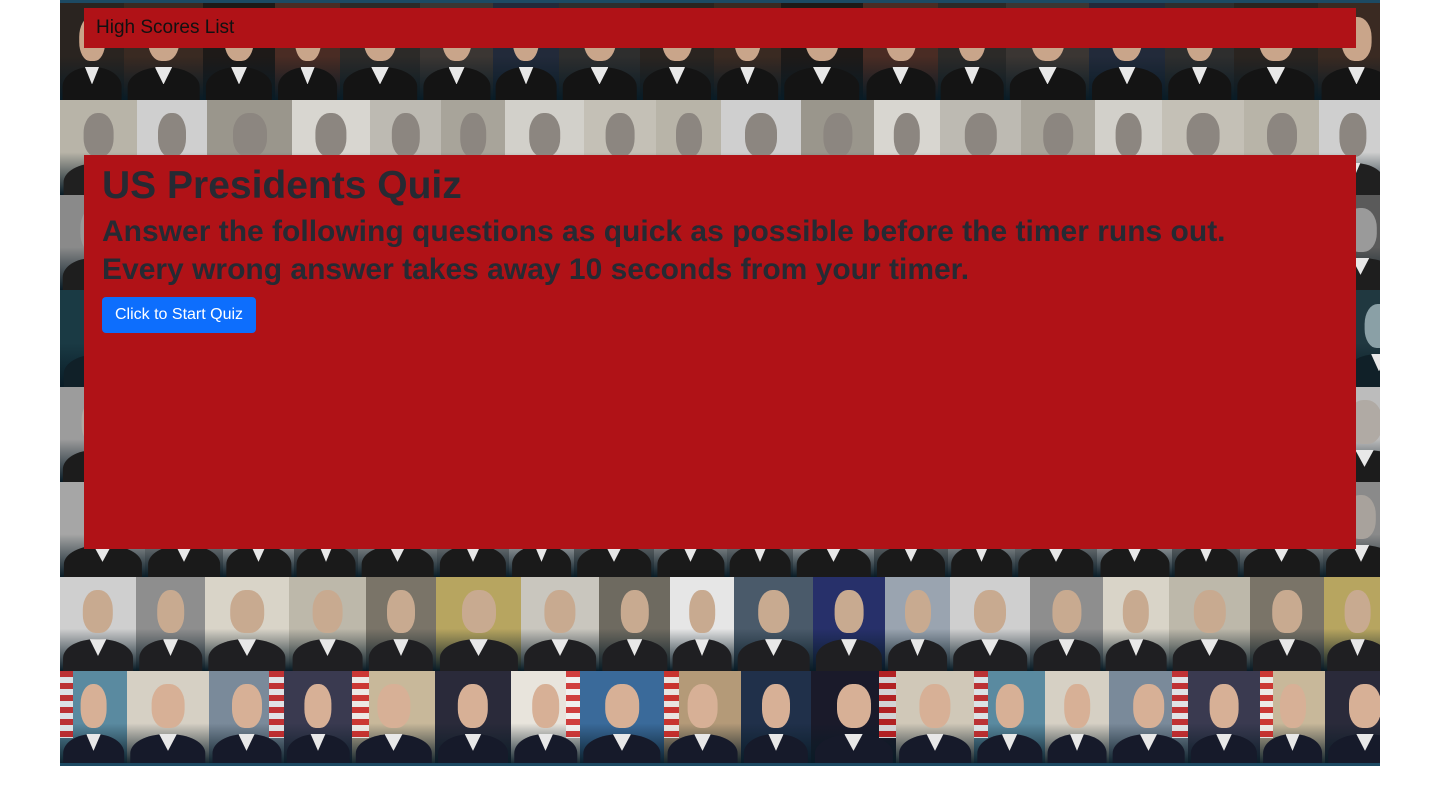  I want to click on high-scores-link: High Scores List, so click(165, 28).